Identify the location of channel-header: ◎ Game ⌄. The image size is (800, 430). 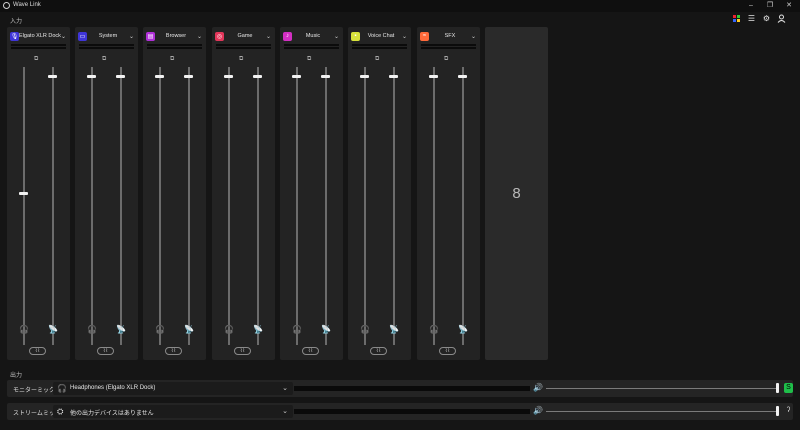
(243, 36).